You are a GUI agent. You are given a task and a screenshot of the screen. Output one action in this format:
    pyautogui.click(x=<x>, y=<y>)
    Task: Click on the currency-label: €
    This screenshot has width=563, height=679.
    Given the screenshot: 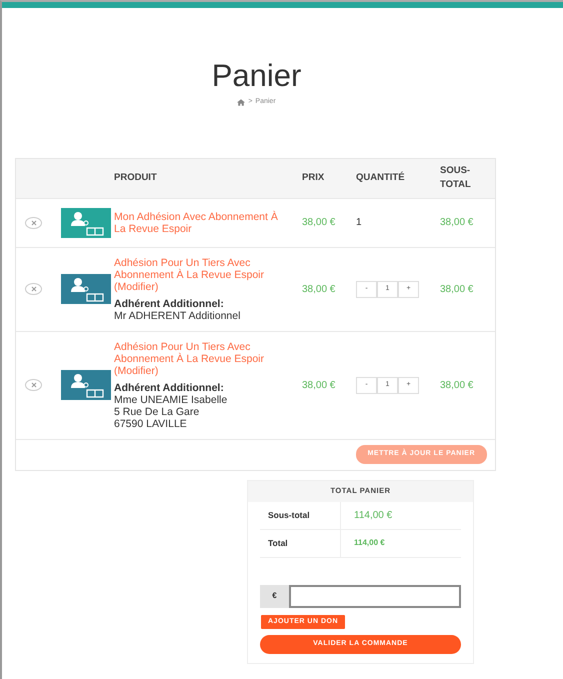 What is the action you would take?
    pyautogui.click(x=274, y=596)
    